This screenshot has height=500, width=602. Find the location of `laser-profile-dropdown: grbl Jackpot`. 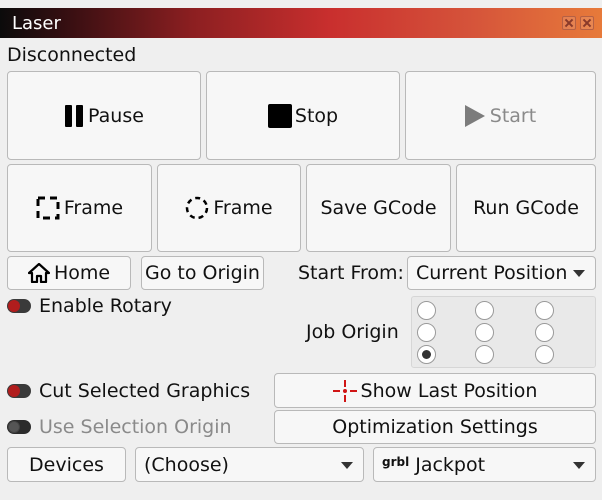

laser-profile-dropdown: grbl Jackpot is located at coordinates (484, 464).